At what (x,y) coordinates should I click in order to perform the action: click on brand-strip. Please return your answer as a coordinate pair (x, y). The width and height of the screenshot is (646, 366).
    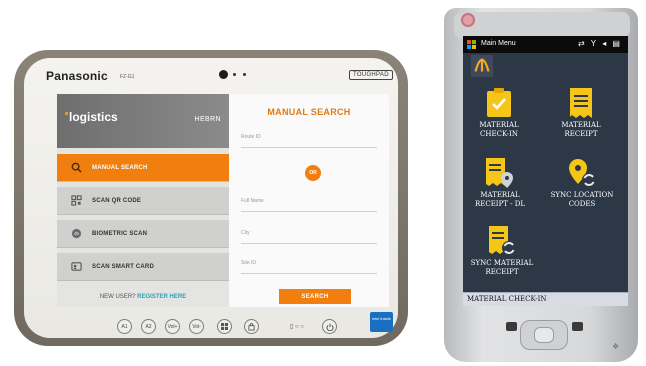
    Looking at the image, I should click on (545, 67).